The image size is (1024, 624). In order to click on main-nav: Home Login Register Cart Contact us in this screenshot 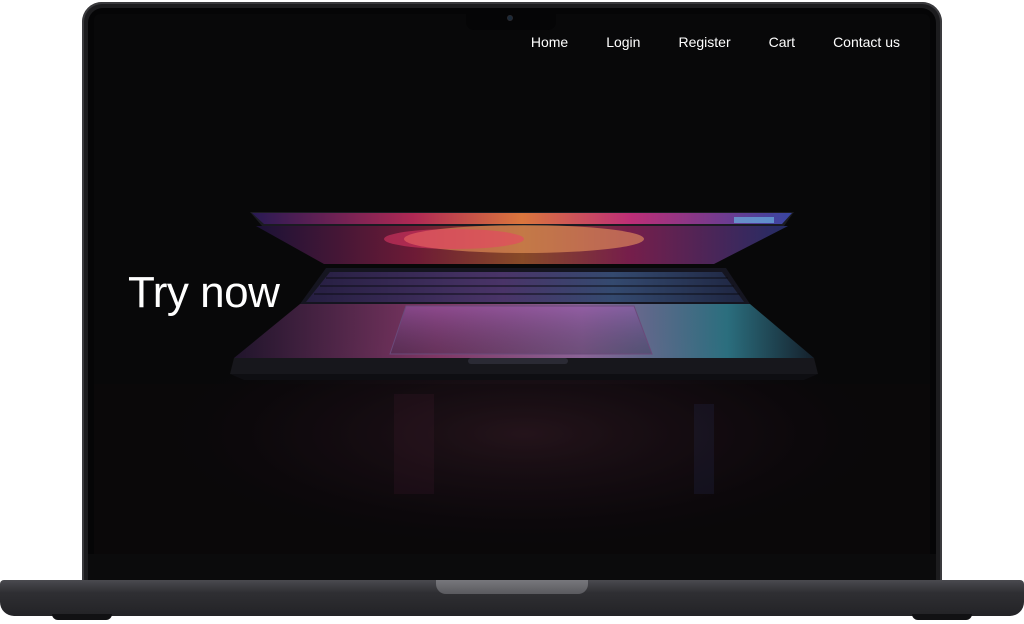, I will do `click(715, 42)`.